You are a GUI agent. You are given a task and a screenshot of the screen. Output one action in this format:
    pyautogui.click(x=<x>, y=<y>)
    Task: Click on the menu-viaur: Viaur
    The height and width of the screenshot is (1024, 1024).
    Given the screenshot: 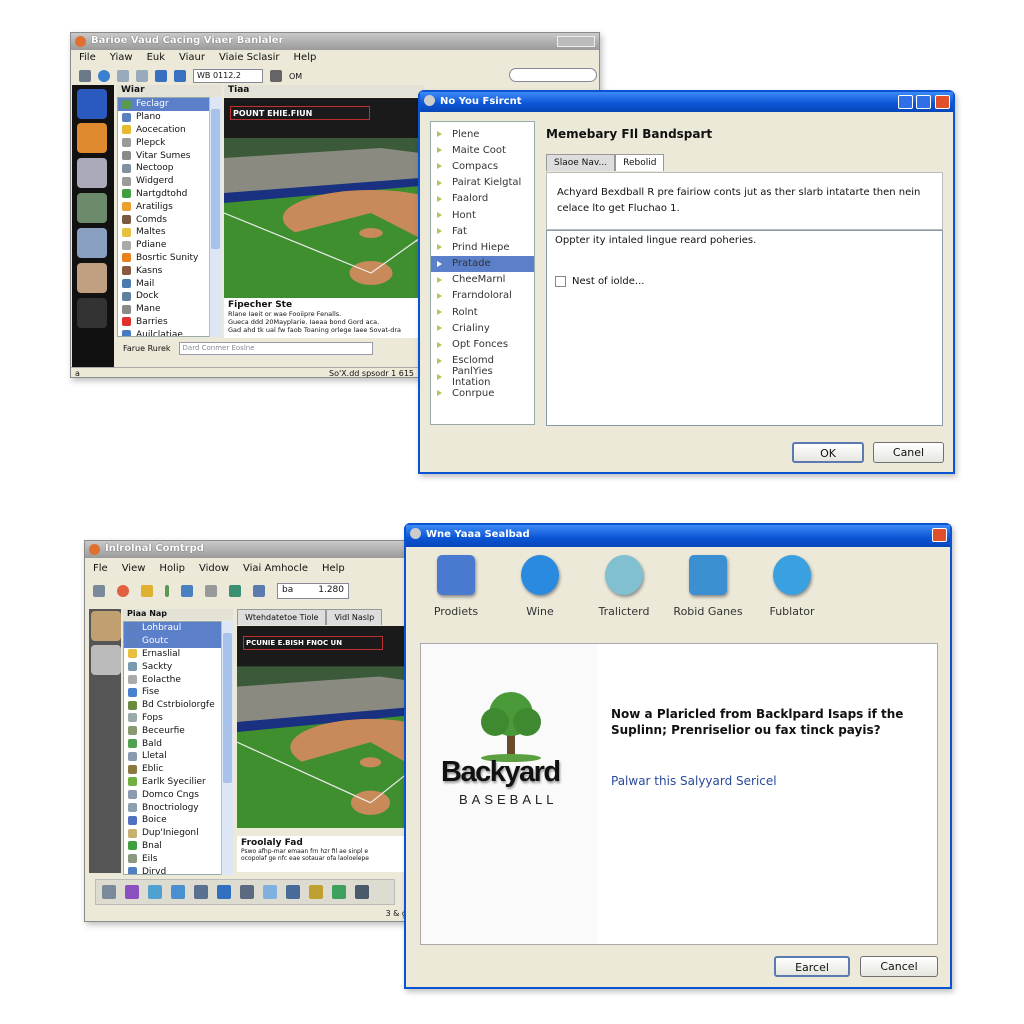 What is the action you would take?
    pyautogui.click(x=192, y=57)
    